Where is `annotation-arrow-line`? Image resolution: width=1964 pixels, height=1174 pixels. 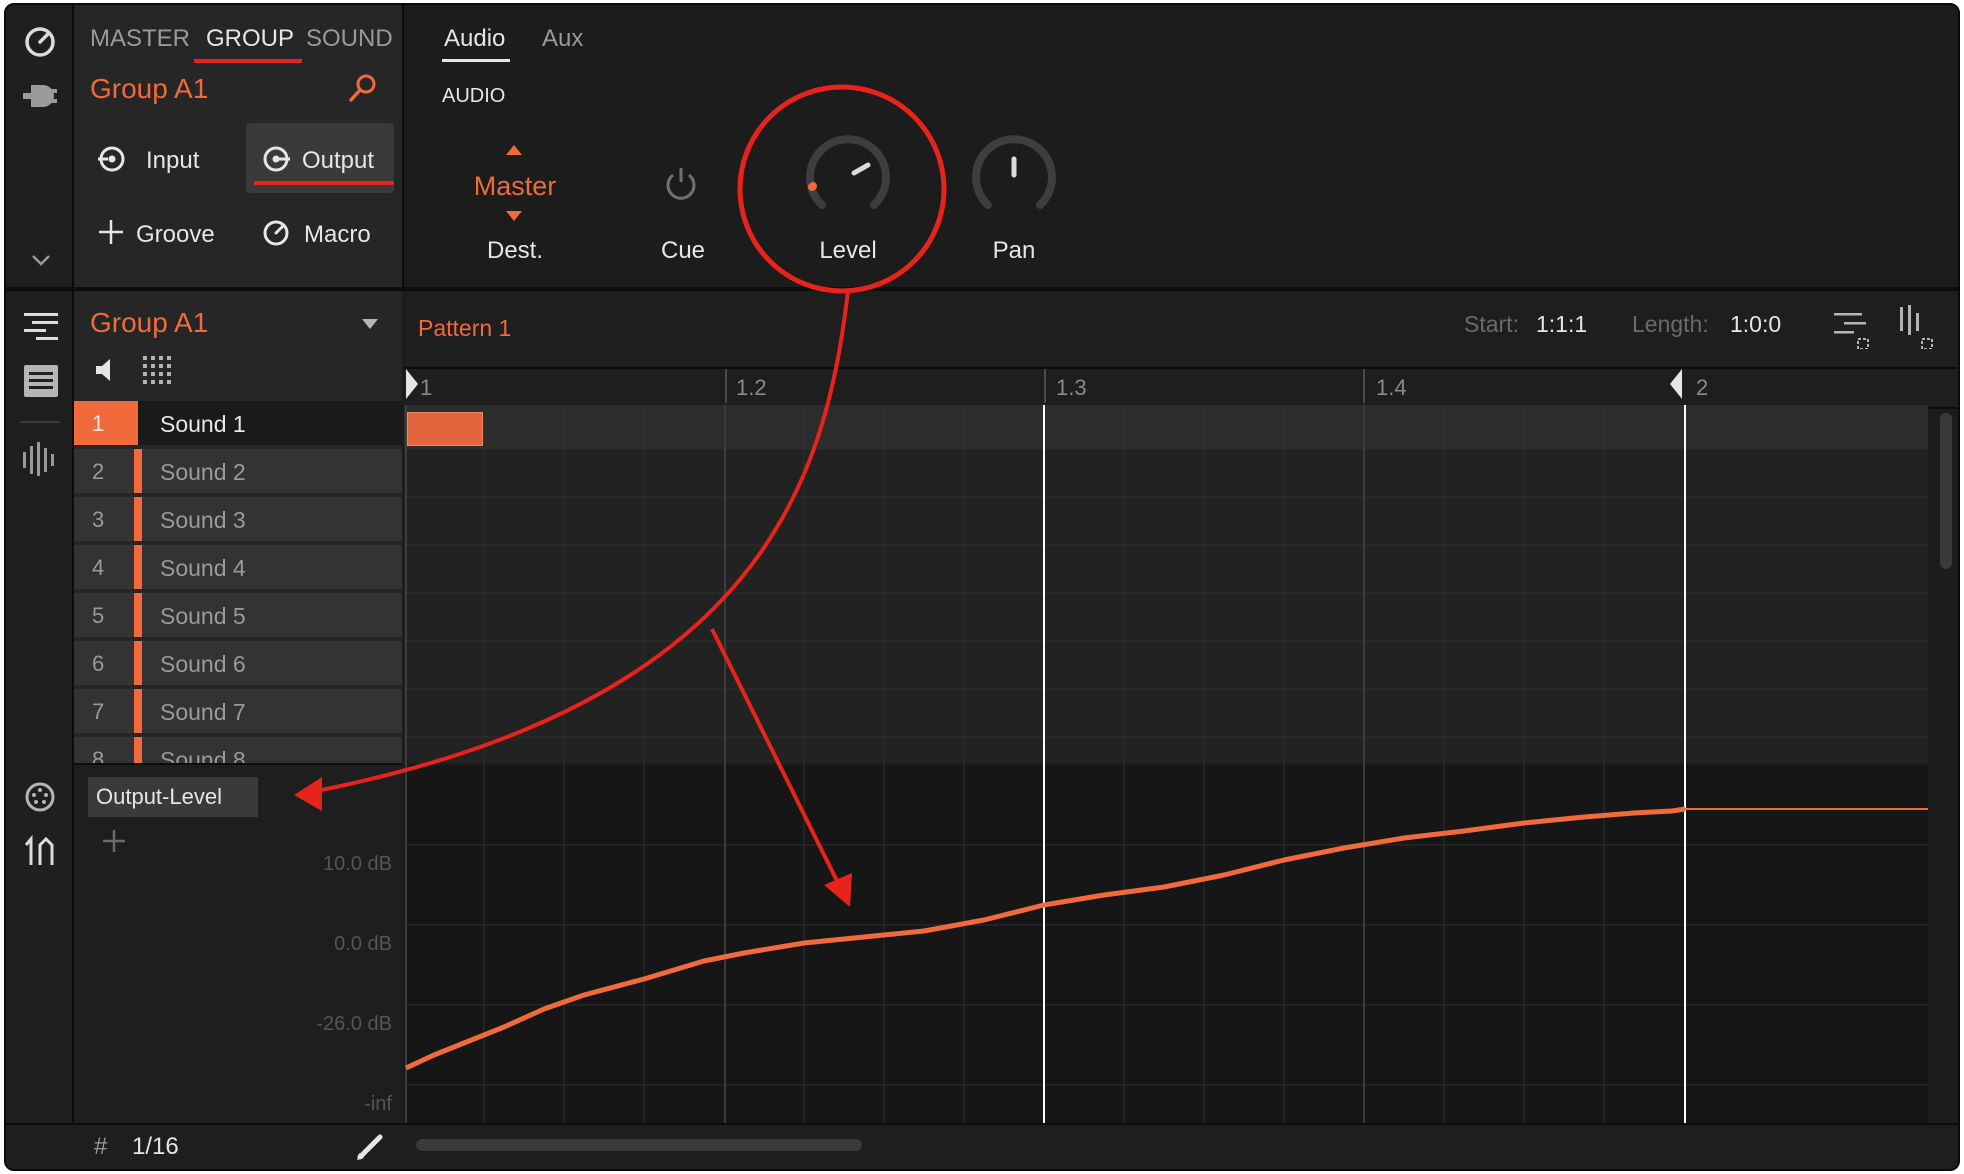 annotation-arrow-line is located at coordinates (777, 760).